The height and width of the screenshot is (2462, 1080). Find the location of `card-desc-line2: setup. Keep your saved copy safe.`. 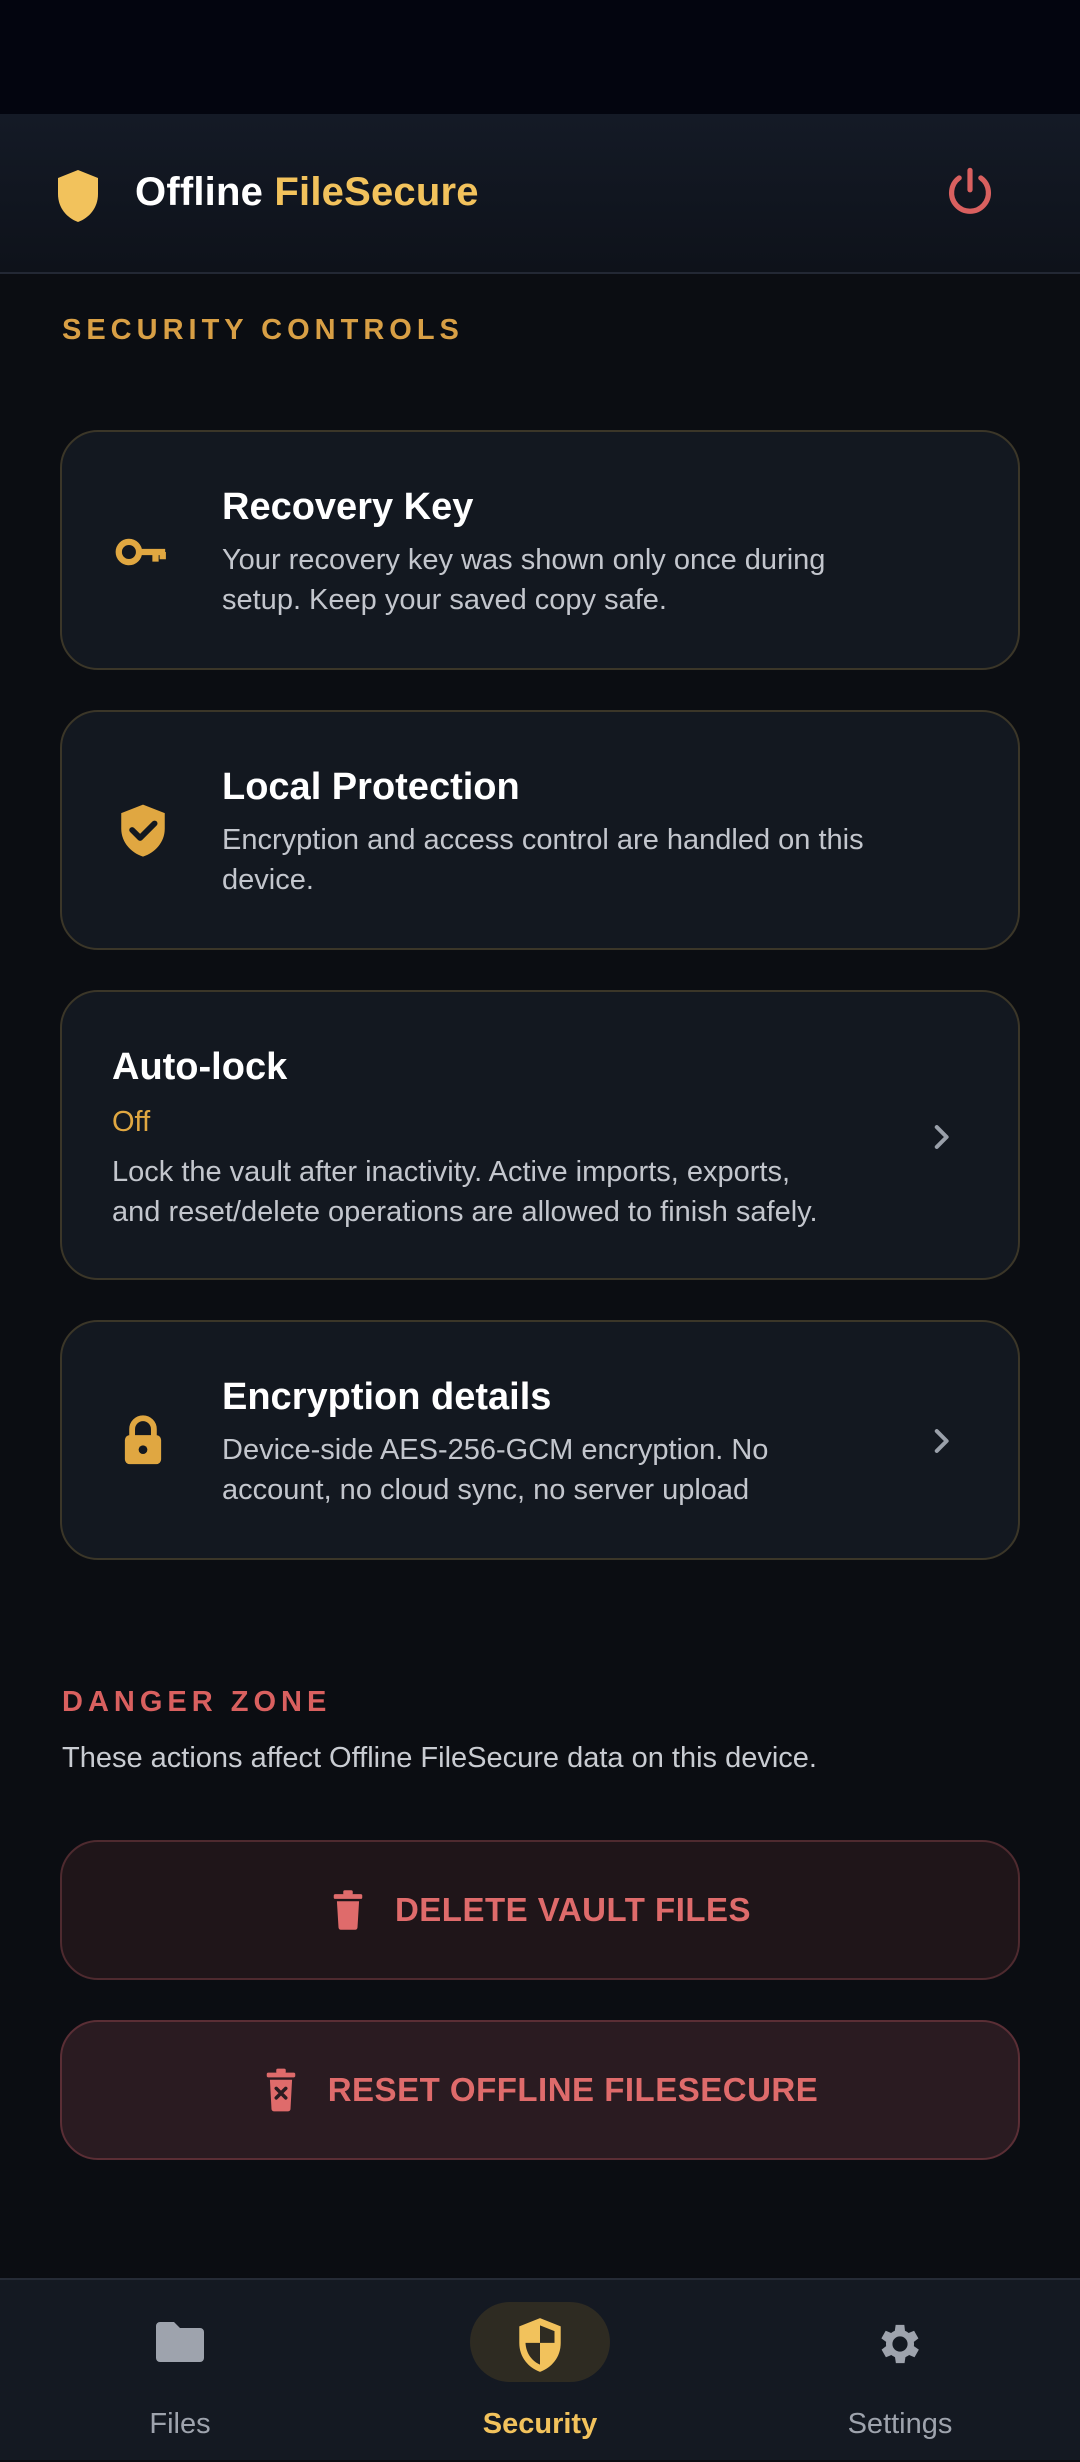

card-desc-line2: setup. Keep your saved copy safe. is located at coordinates (444, 600).